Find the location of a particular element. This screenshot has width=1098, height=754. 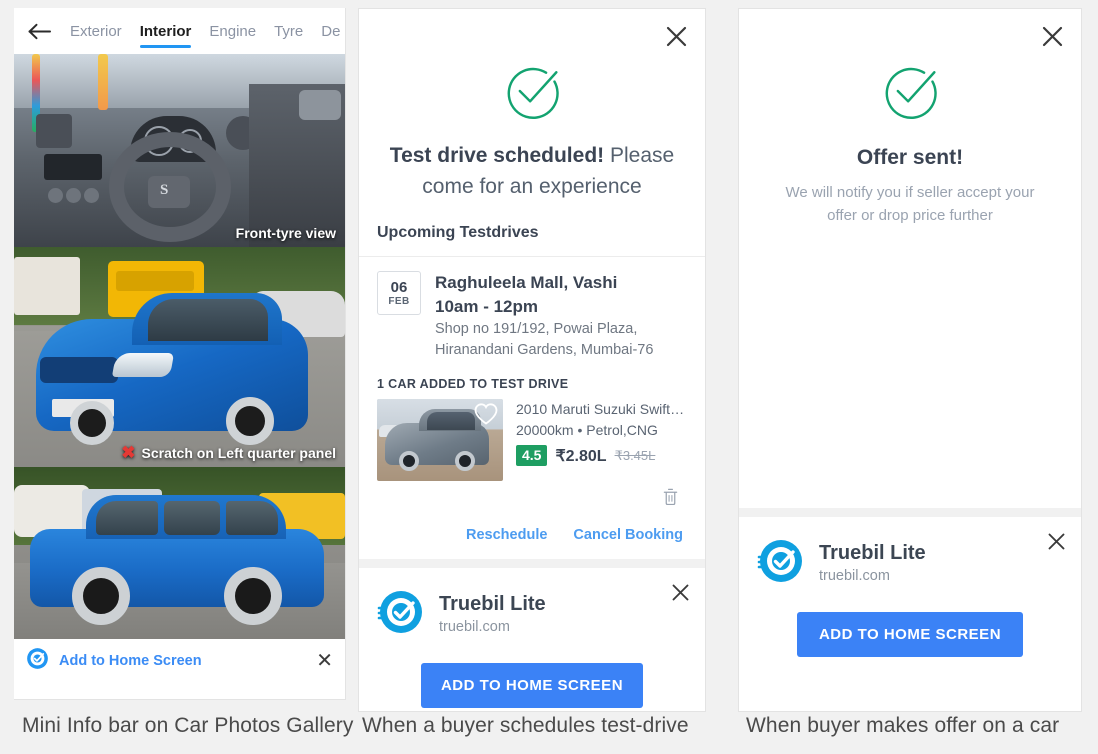

gallery-photo-side is located at coordinates (179, 553).